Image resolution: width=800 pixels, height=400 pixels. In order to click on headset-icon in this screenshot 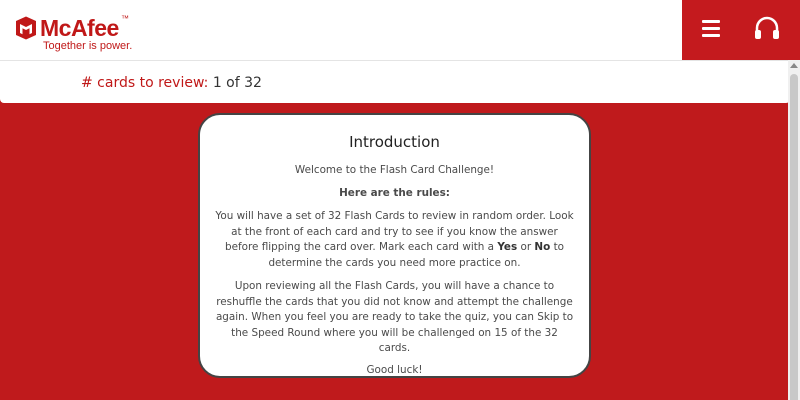, I will do `click(767, 29)`.